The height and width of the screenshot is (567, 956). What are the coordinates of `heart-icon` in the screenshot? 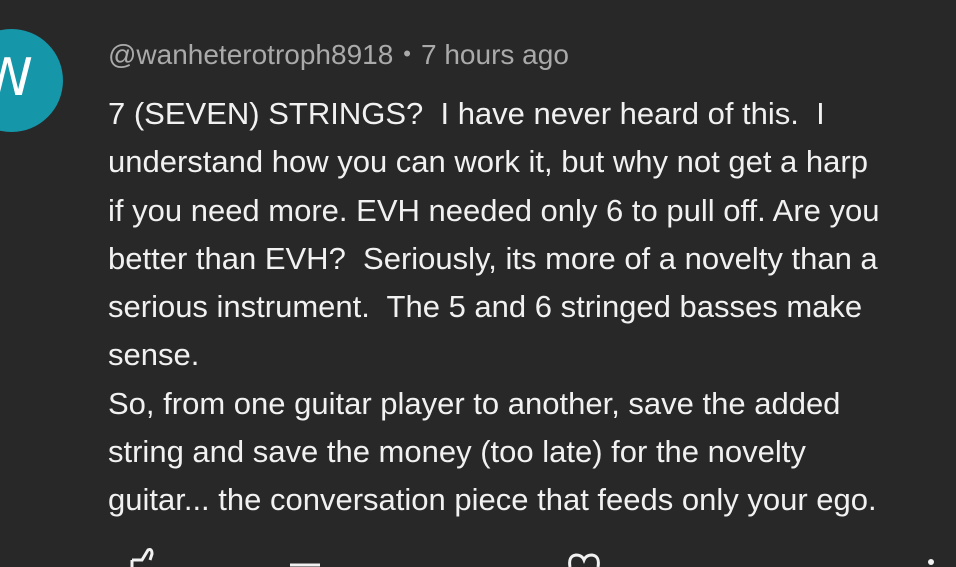 It's located at (584, 557).